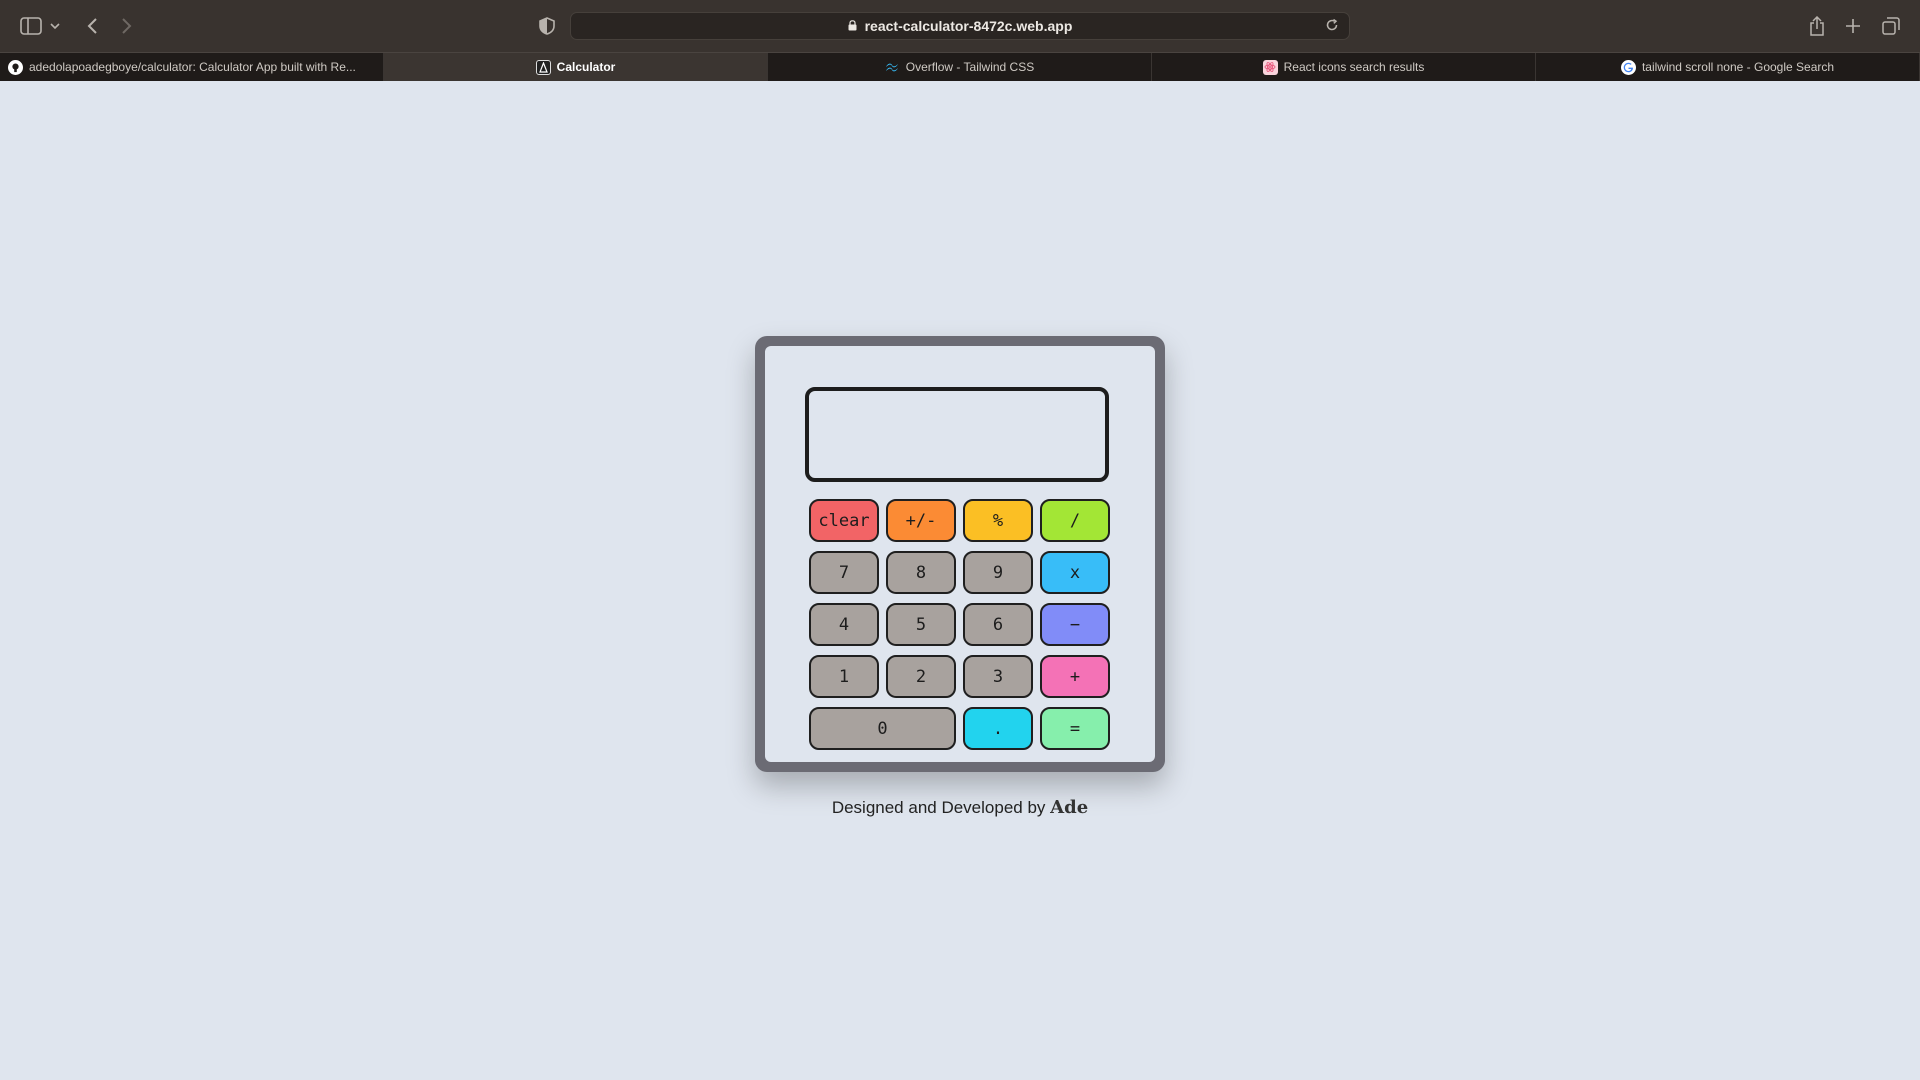  What do you see at coordinates (1270, 67) in the screenshot?
I see `react-icons-icon` at bounding box center [1270, 67].